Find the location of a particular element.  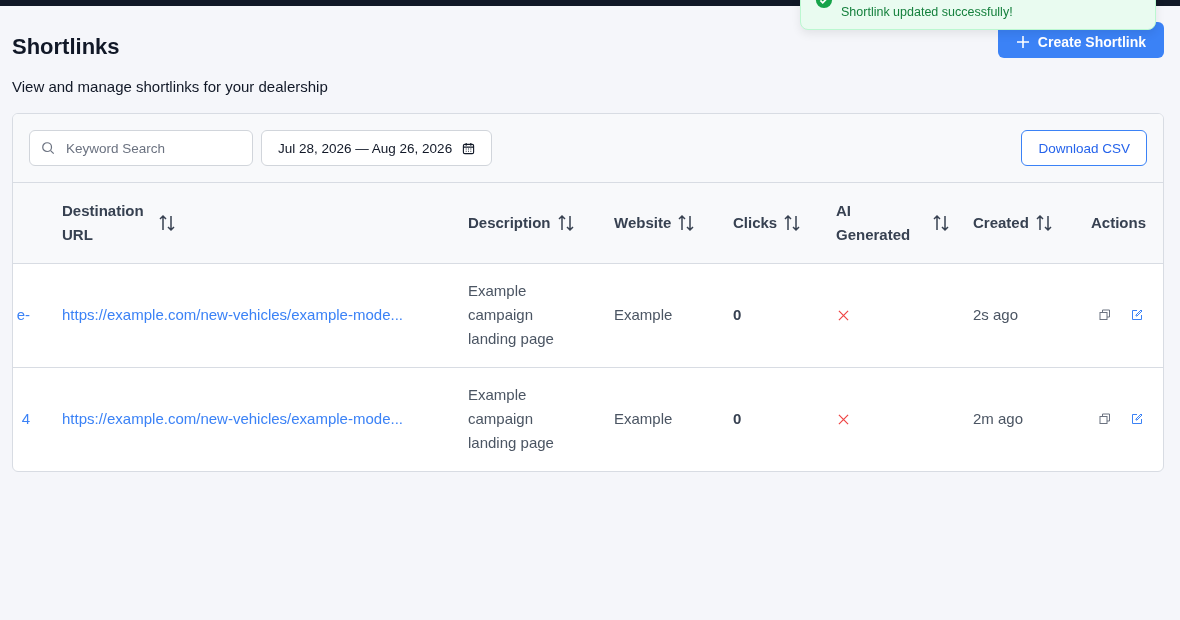

shortlink-link: 4 is located at coordinates (25, 419).